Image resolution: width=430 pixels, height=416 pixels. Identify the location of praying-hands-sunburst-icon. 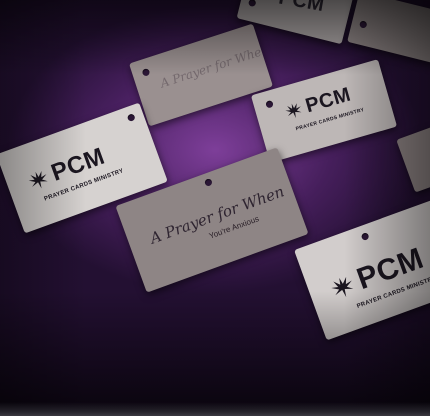
(293, 111).